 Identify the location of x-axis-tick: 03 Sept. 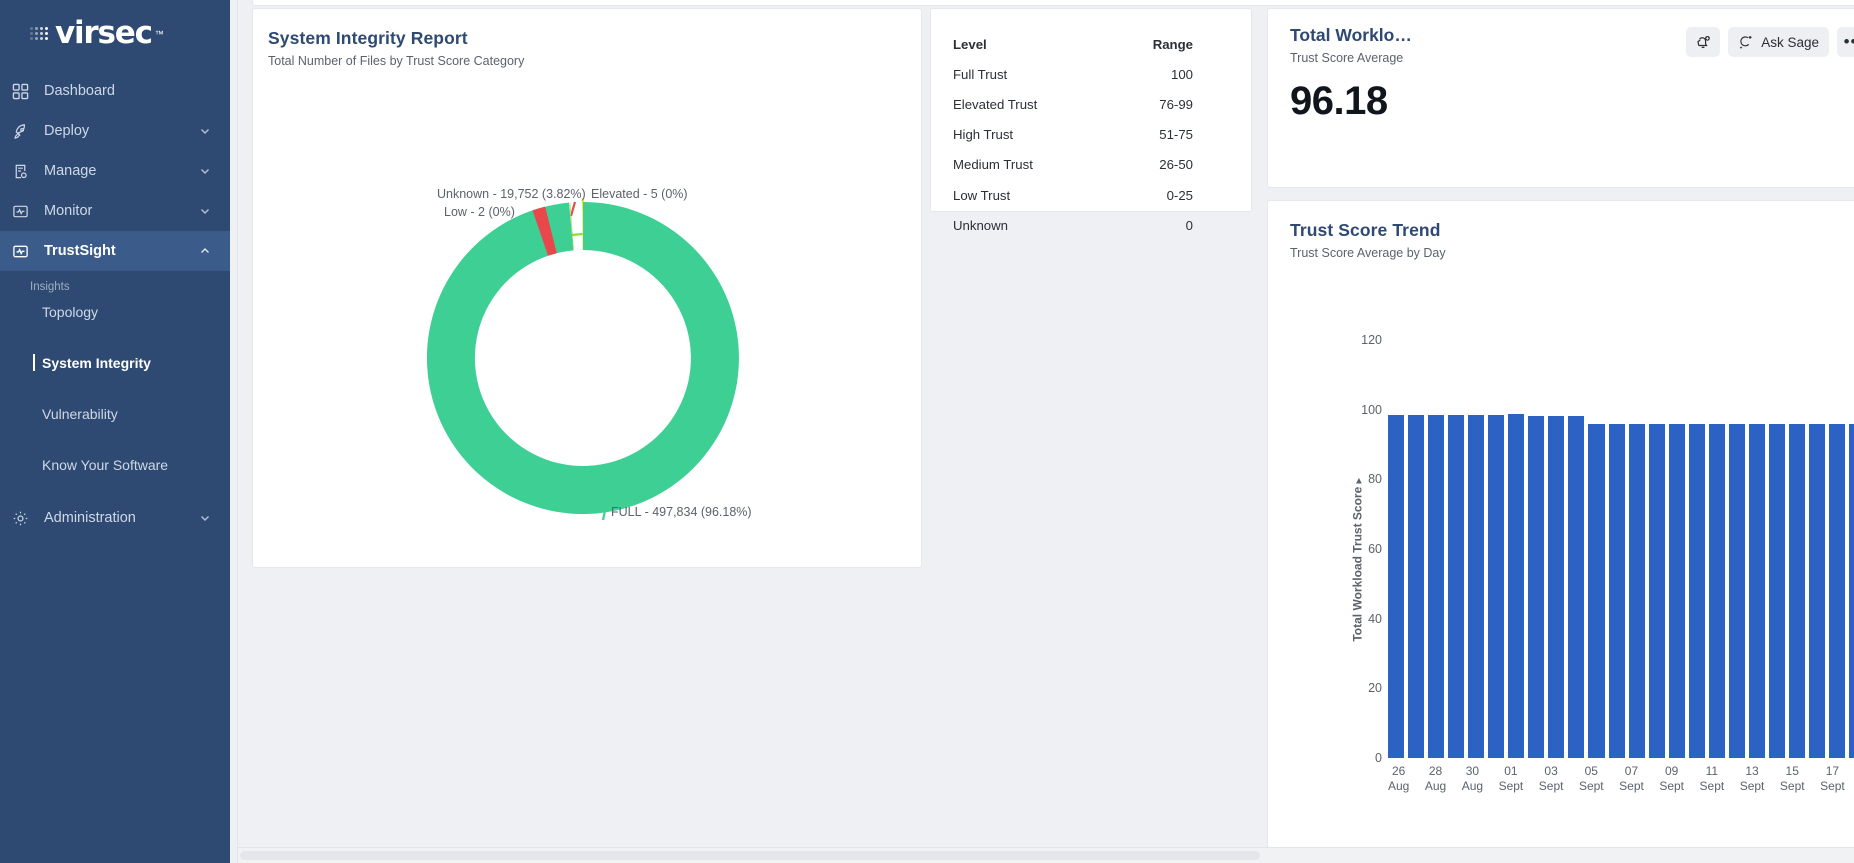
(1551, 778).